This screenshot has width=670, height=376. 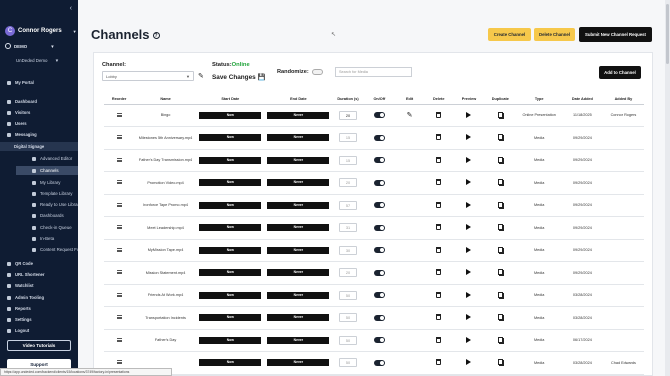 I want to click on sidebar-item-logout: Logout, so click(x=39, y=330).